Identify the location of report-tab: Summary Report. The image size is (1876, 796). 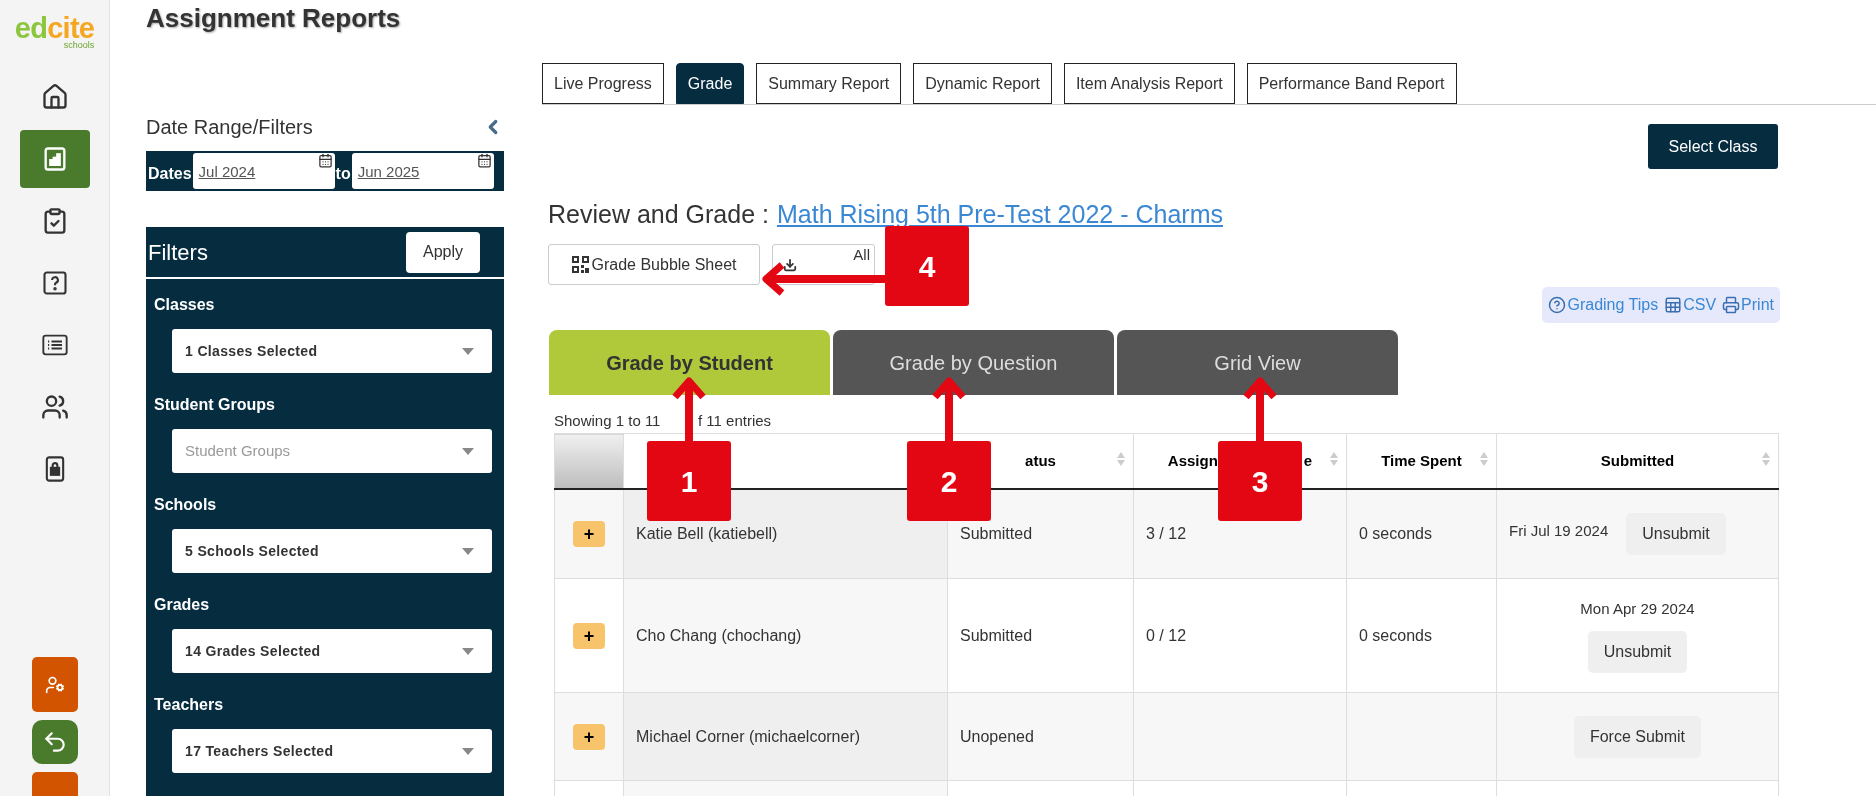
(829, 83).